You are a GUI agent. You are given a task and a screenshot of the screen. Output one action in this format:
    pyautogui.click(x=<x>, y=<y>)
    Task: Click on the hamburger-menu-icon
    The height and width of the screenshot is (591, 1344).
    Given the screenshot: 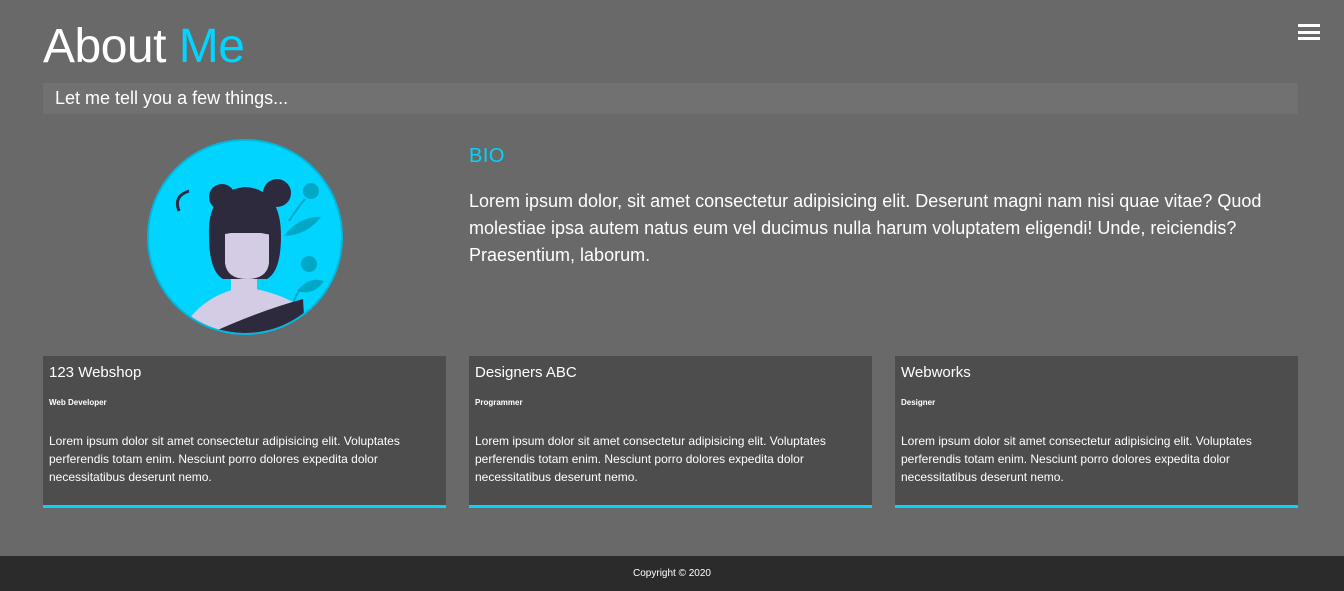 What is the action you would take?
    pyautogui.click(x=1309, y=32)
    